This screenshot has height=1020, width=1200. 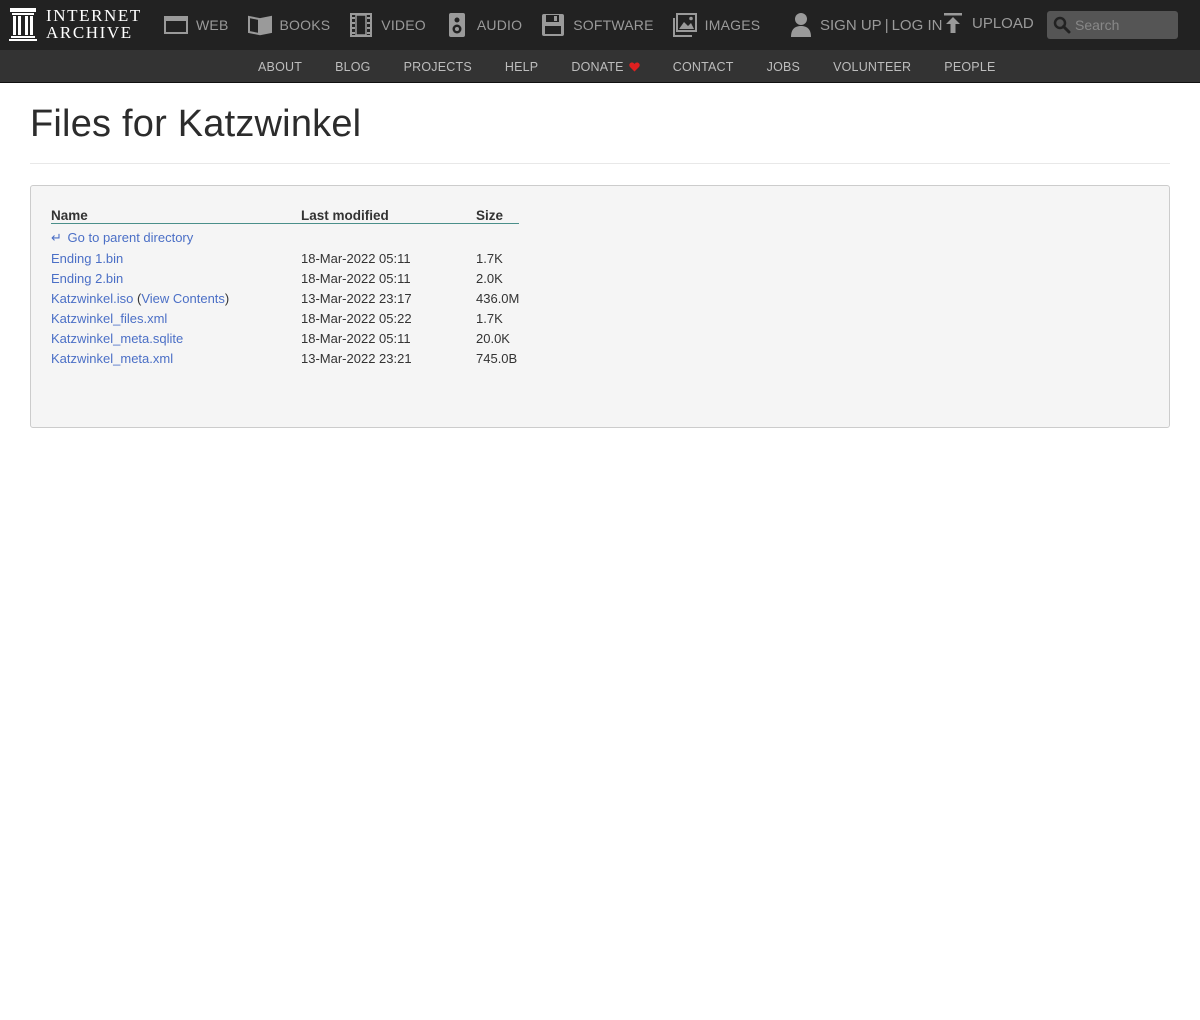 I want to click on subnav-people: PEOPLE, so click(x=969, y=67).